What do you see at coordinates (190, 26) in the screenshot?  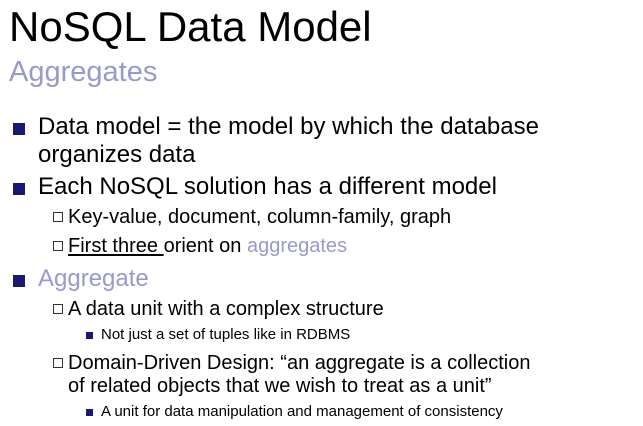 I see `slide-title: NoSQL Data Model` at bounding box center [190, 26].